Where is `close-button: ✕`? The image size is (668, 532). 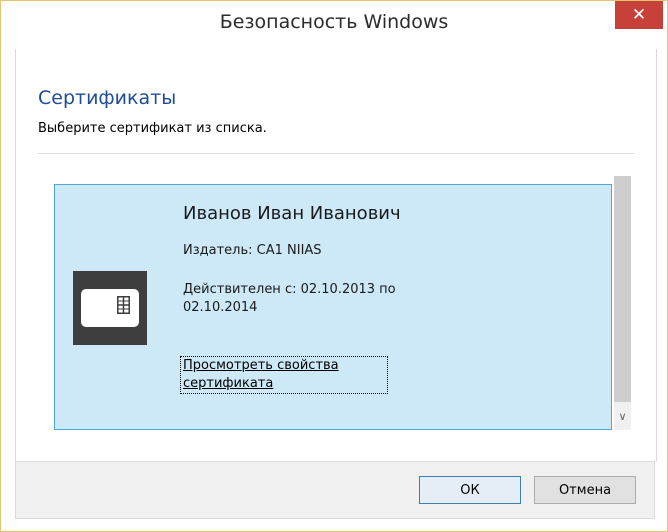 close-button: ✕ is located at coordinates (639, 15).